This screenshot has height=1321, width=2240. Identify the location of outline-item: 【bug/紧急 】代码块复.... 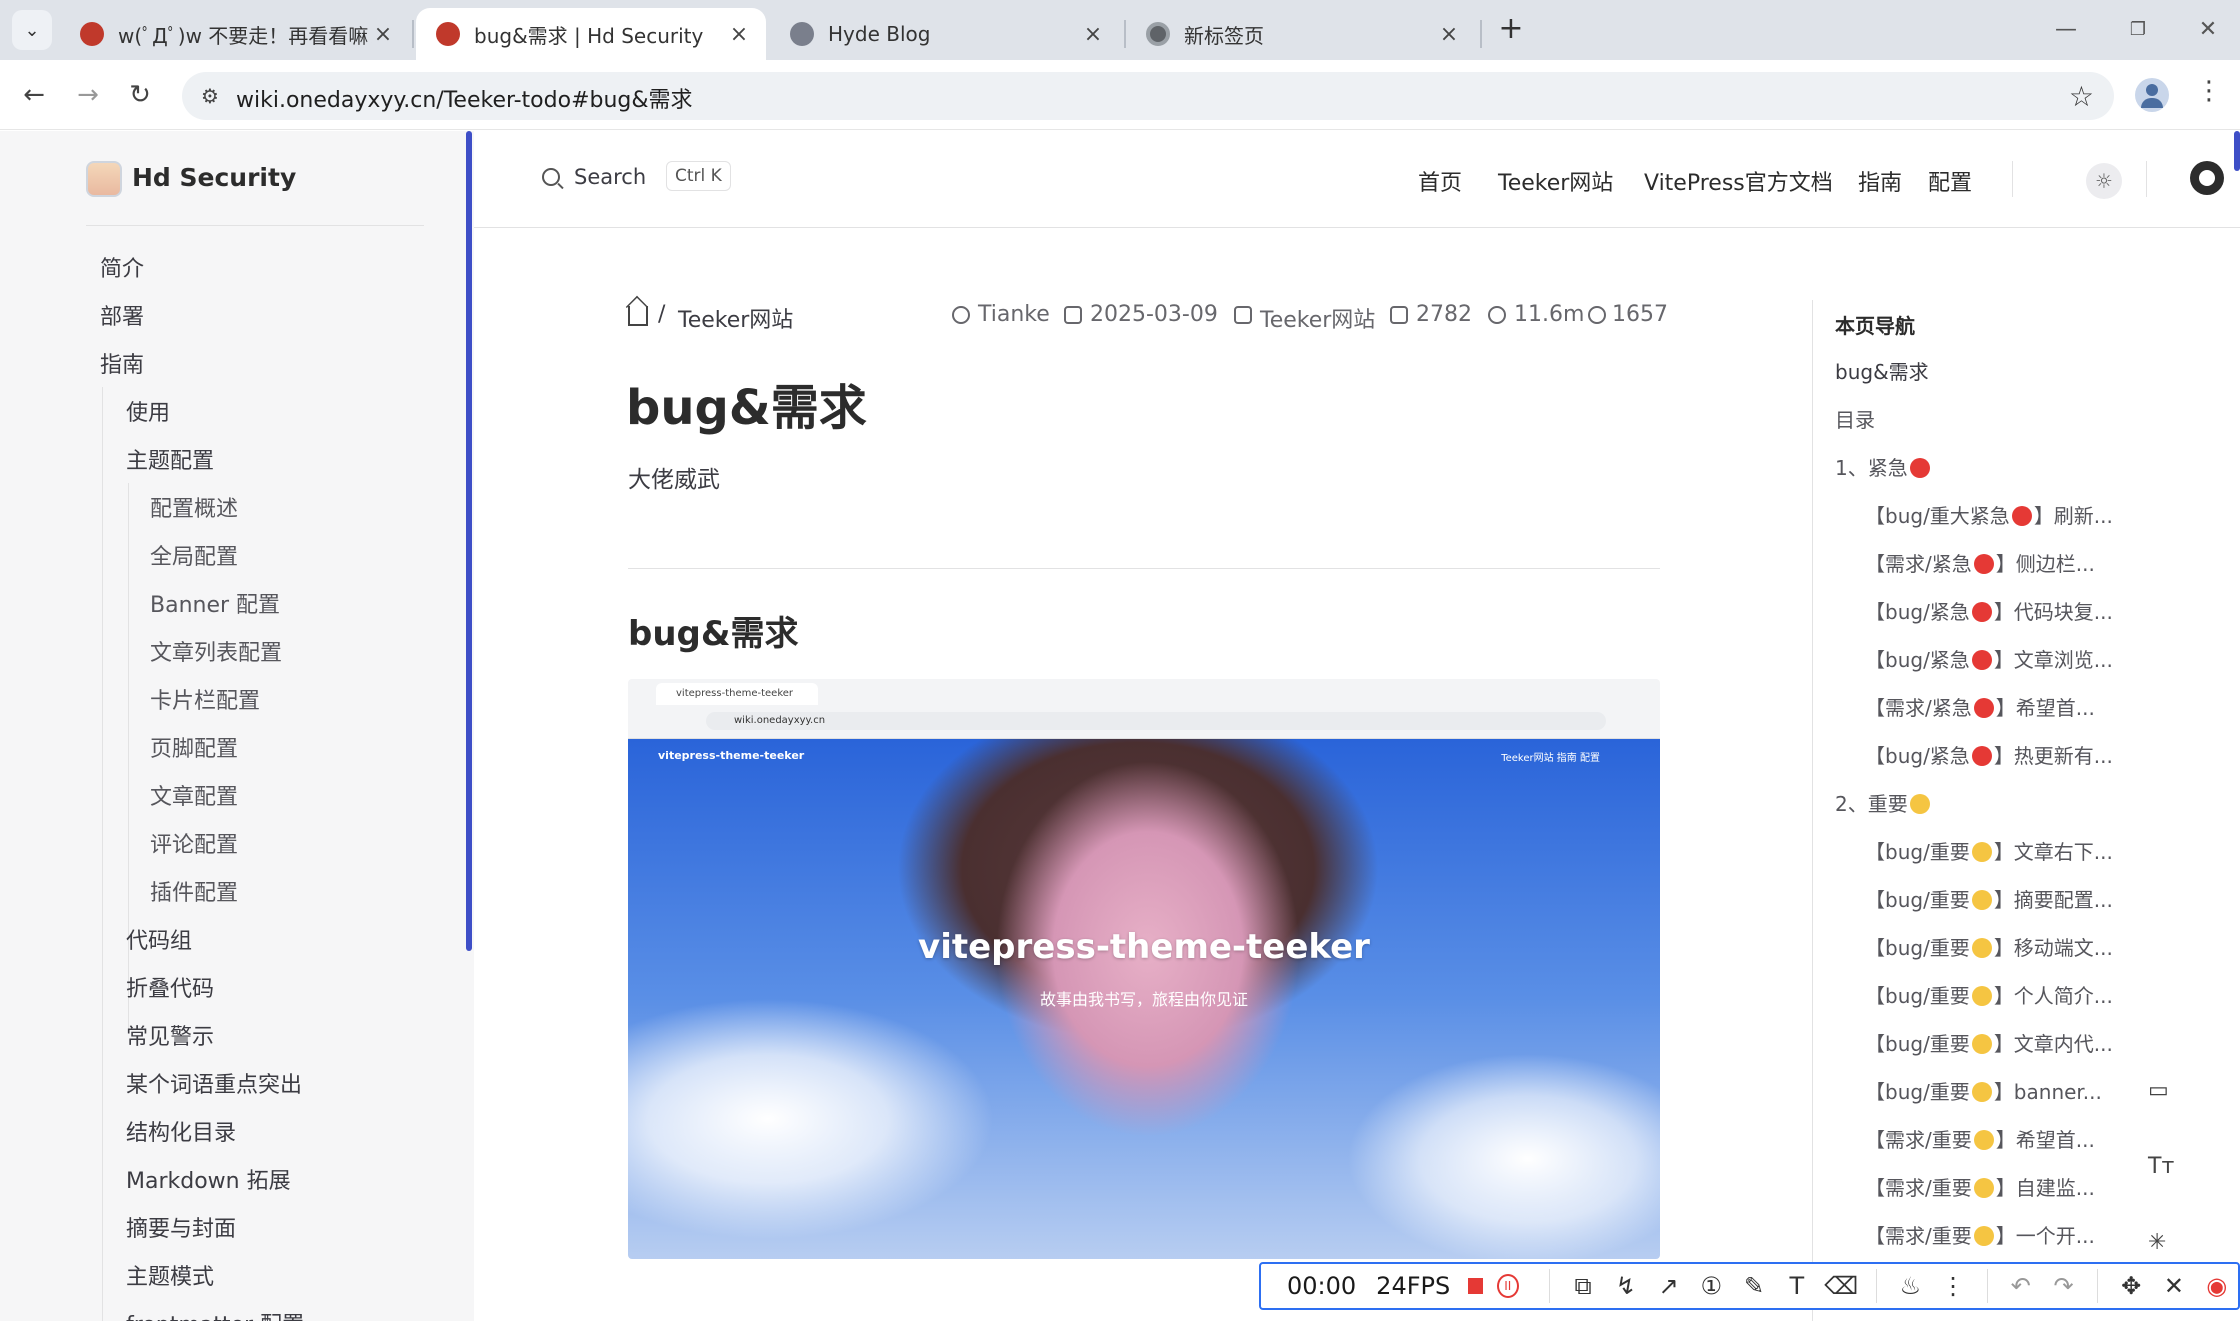
(1989, 610).